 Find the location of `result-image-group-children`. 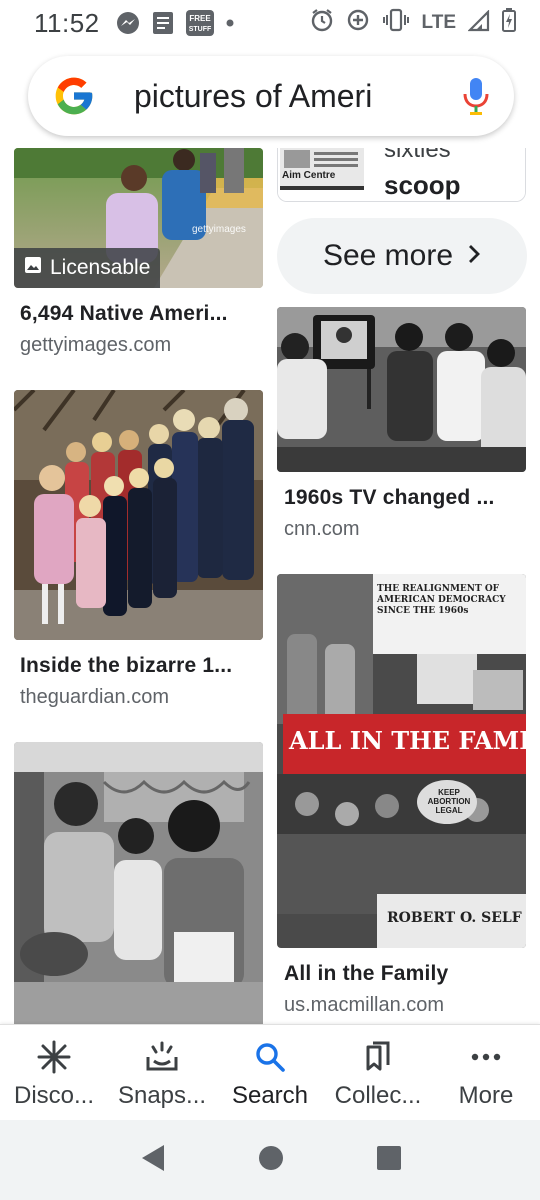

result-image-group-children is located at coordinates (138, 515).